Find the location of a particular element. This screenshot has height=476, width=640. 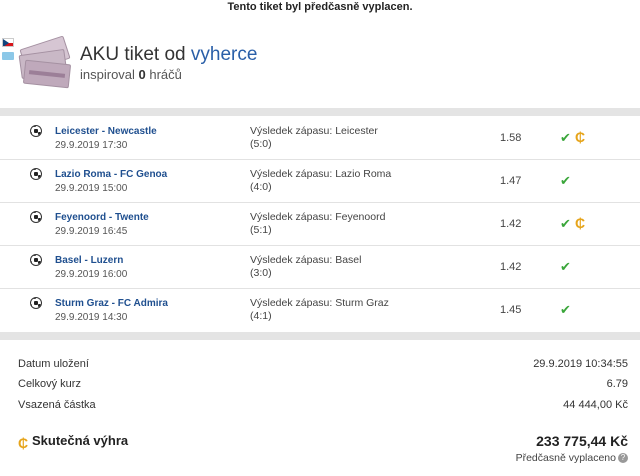

match-odds: 1.58 is located at coordinates (511, 138).